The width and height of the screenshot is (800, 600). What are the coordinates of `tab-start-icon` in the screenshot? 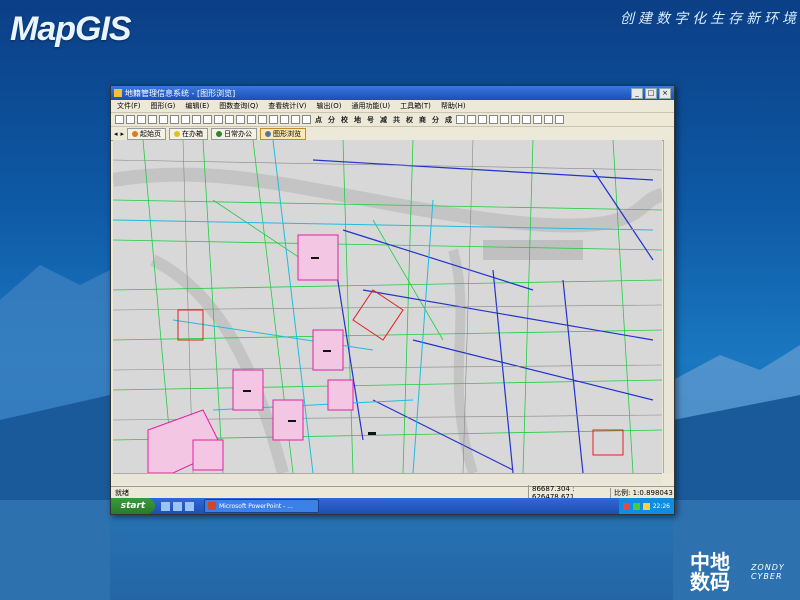 It's located at (135, 133).